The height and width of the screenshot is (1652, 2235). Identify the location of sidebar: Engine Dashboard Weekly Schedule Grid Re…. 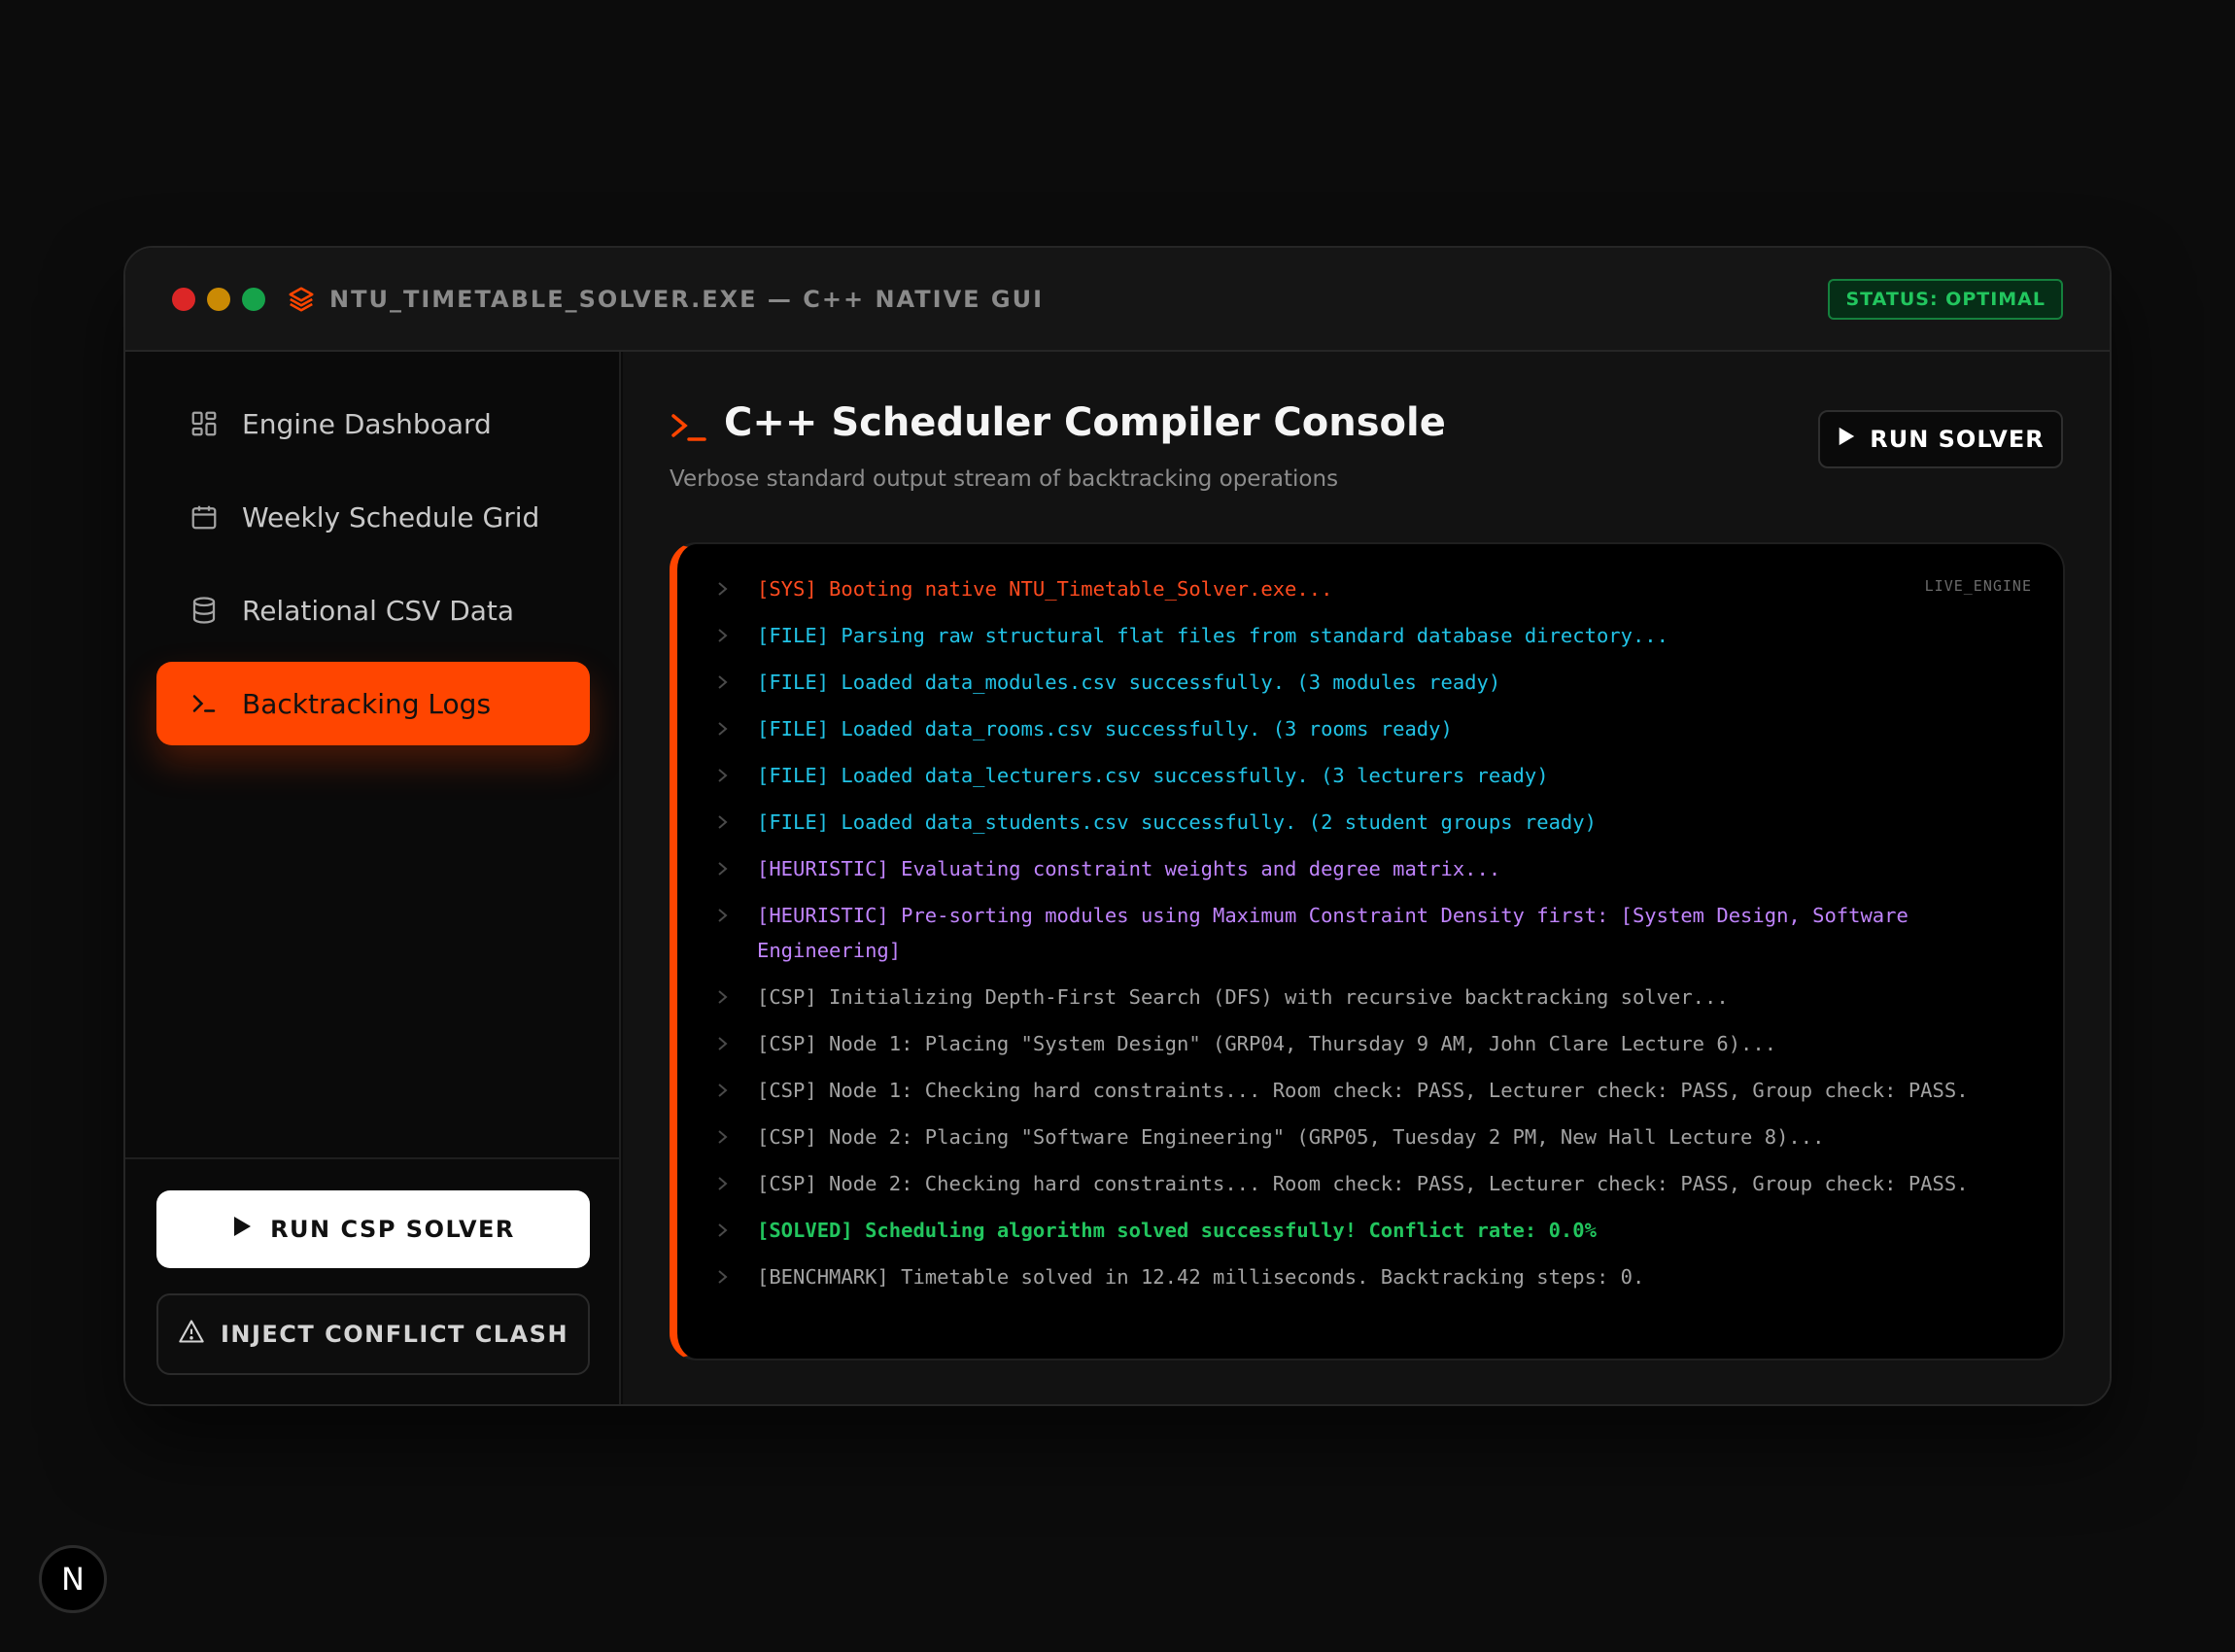
(373, 878).